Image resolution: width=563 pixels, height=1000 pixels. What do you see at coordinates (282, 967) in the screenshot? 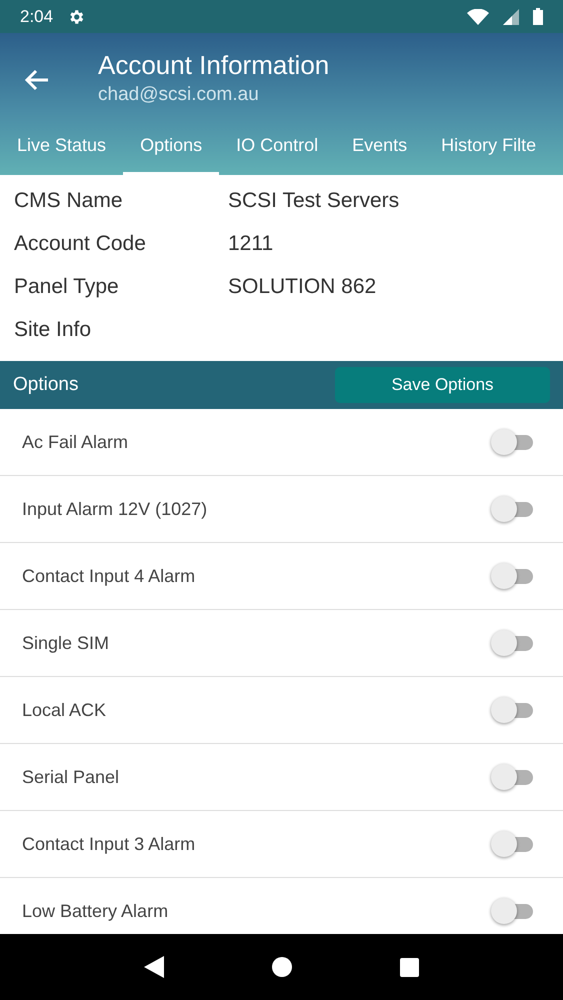
I see `home-icon` at bounding box center [282, 967].